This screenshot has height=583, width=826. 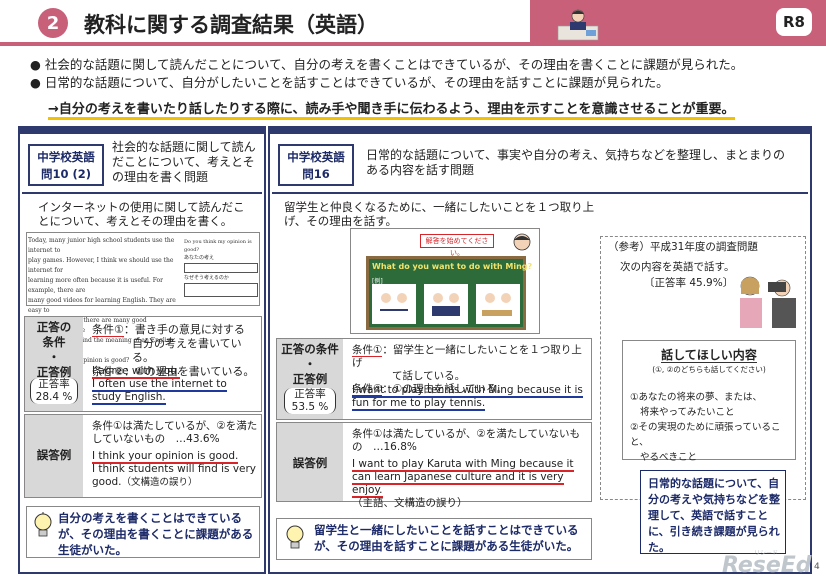 I want to click on activity-illustrations, so click(x=446, y=304).